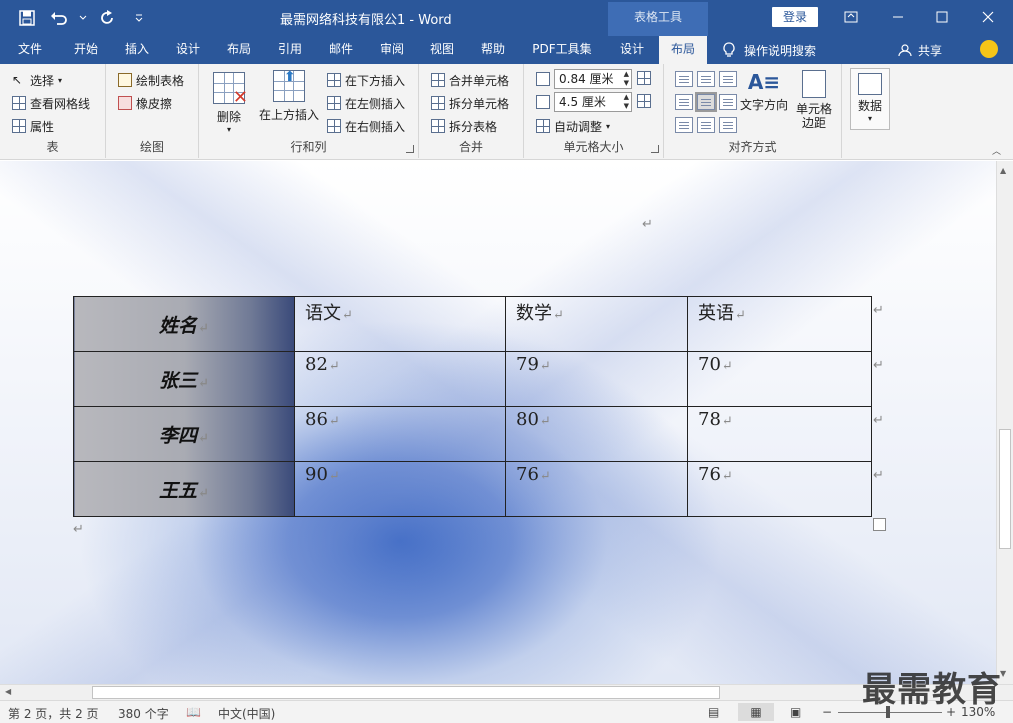 This screenshot has height=723, width=1013. What do you see at coordinates (33, 126) in the screenshot?
I see `properties-button: 属性` at bounding box center [33, 126].